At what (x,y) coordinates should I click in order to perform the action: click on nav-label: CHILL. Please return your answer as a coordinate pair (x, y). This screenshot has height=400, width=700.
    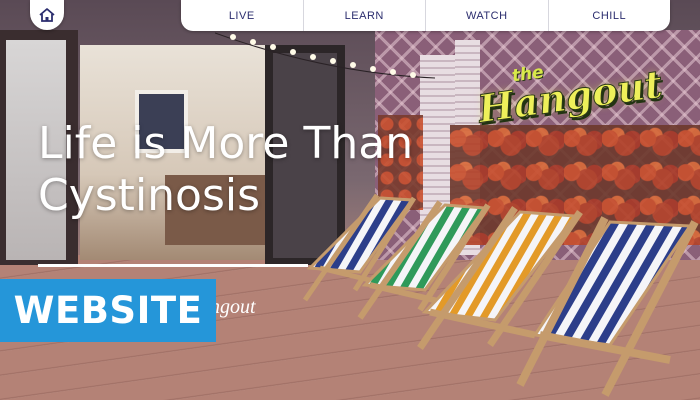
    Looking at the image, I should click on (609, 15).